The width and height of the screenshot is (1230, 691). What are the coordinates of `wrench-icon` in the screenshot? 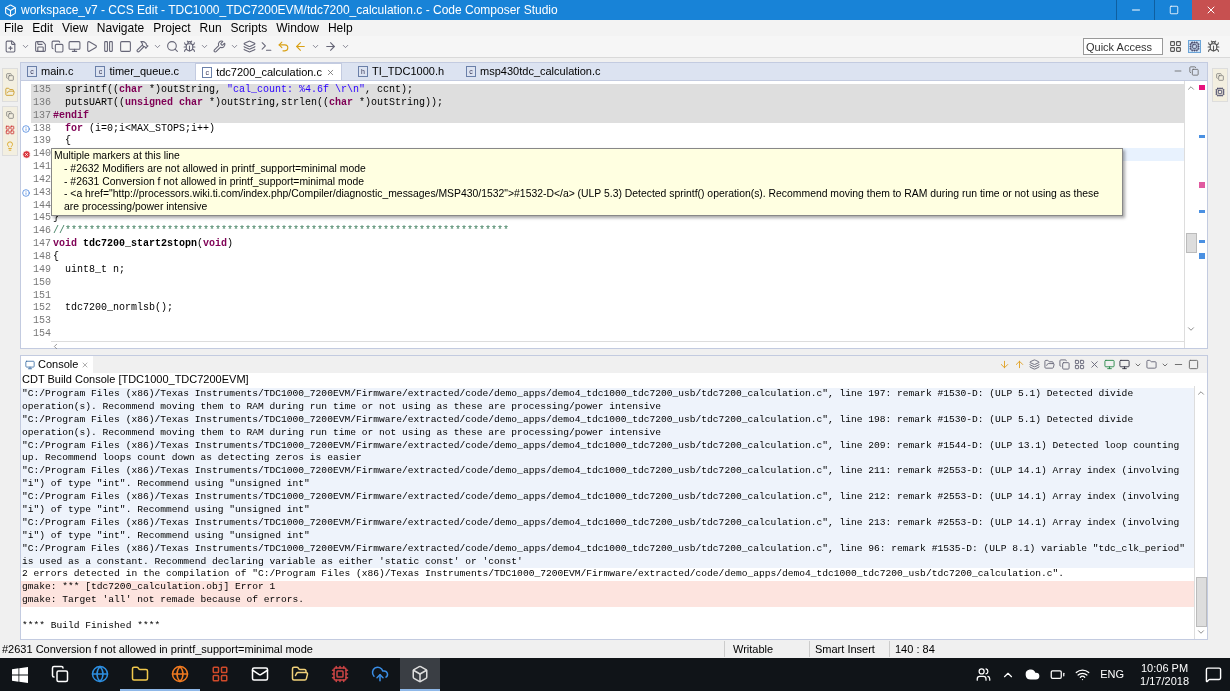 It's located at (219, 46).